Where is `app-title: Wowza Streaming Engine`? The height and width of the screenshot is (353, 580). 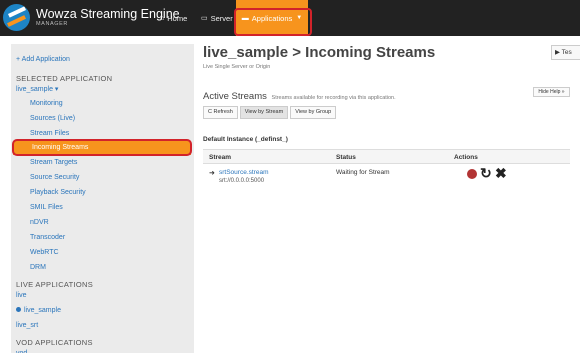 app-title: Wowza Streaming Engine is located at coordinates (108, 13).